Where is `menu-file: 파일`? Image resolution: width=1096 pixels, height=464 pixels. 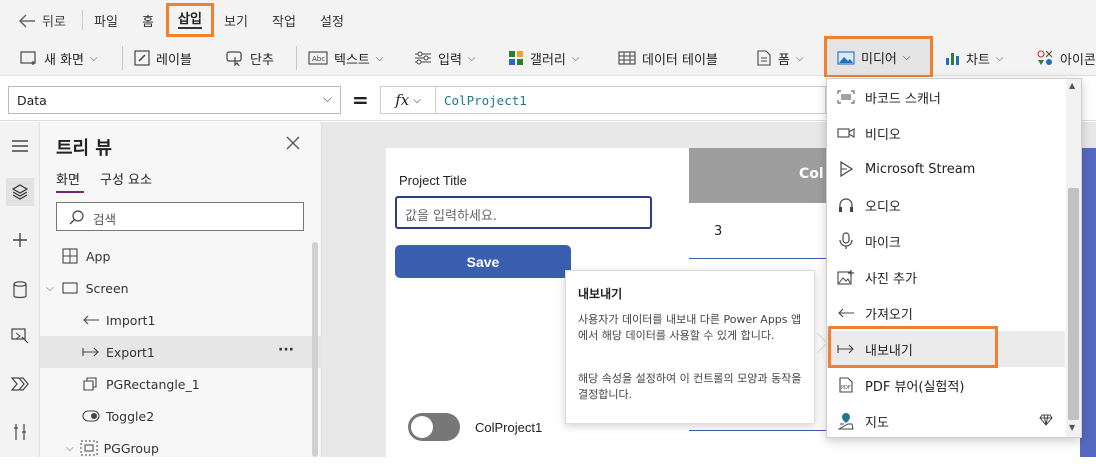 menu-file: 파일 is located at coordinates (106, 20).